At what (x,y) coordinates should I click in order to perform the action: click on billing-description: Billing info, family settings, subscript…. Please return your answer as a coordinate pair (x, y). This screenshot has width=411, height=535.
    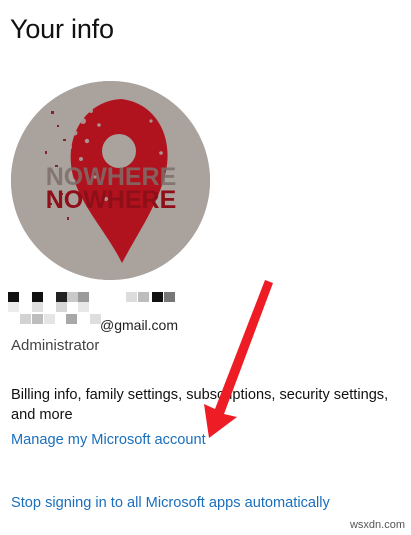
    Looking at the image, I should click on (200, 405).